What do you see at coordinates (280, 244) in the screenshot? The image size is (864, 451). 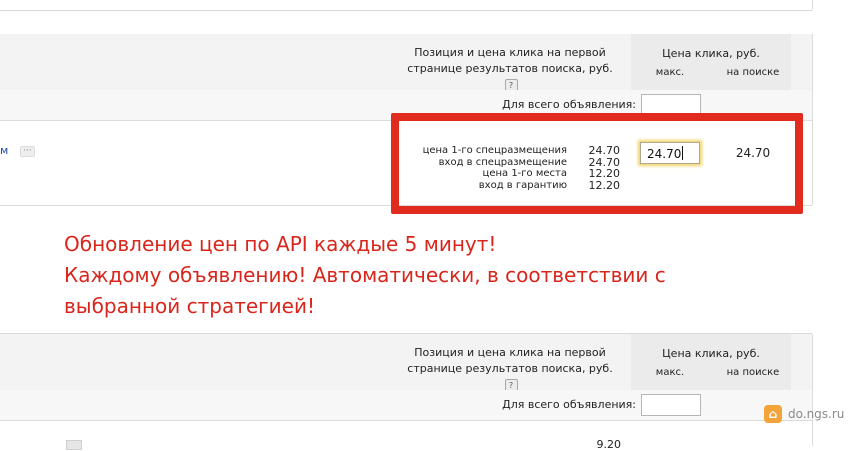 I see `promo-line-1: Обновление цен по API каждые 5 минут!` at bounding box center [280, 244].